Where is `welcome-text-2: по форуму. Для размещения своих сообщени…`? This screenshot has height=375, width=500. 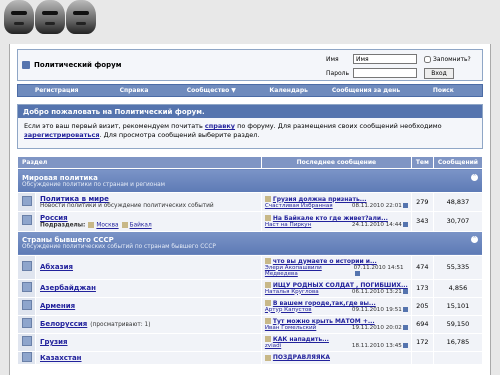
welcome-text-2: по форуму. Для размещения своих сообщени… is located at coordinates (338, 126).